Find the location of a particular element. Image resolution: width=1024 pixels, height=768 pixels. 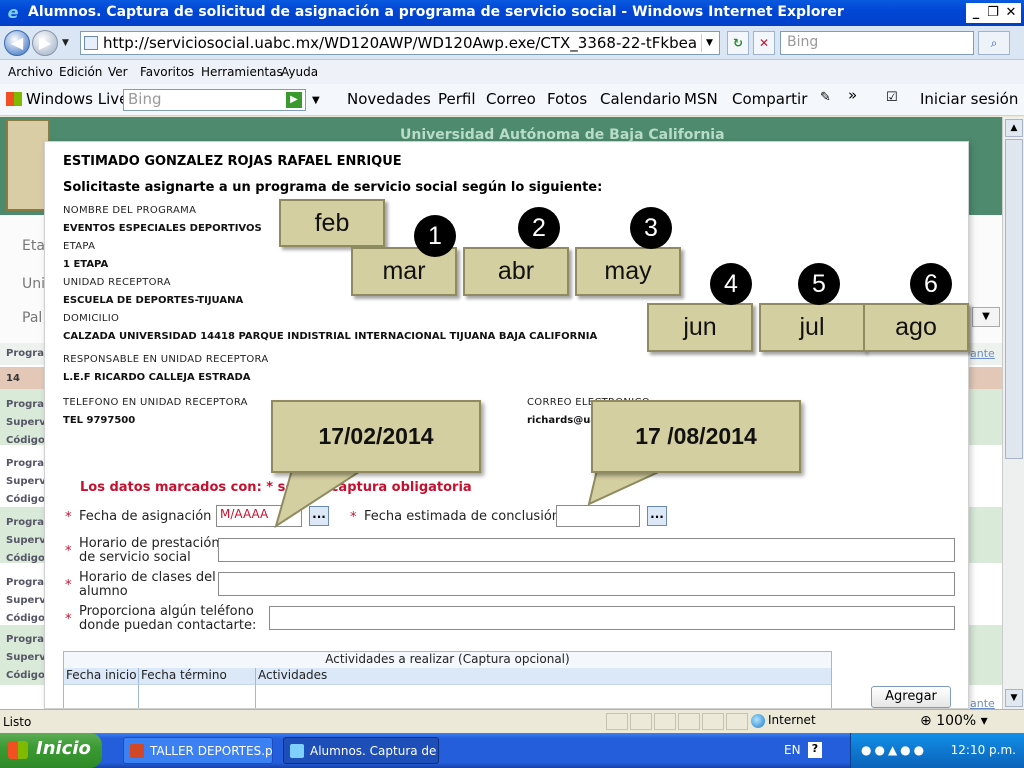

month-number-badge: 5 is located at coordinates (819, 284).